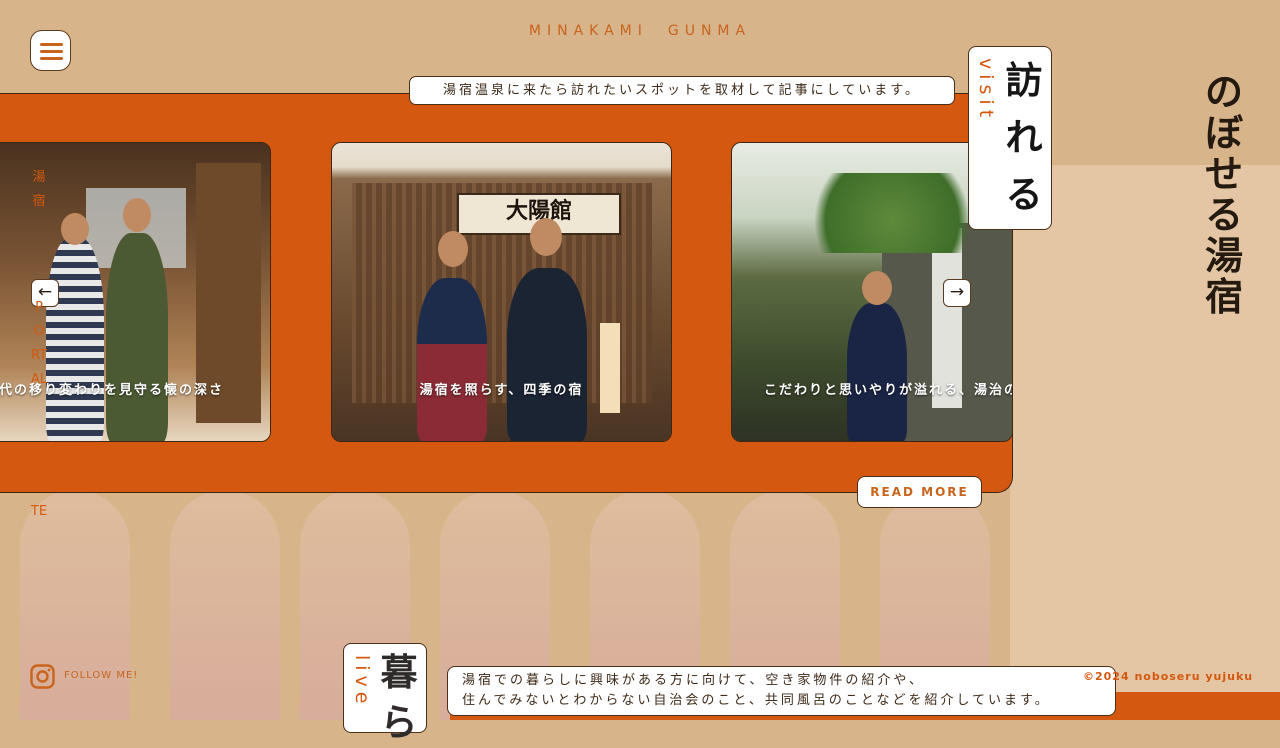  What do you see at coordinates (888, 390) in the screenshot?
I see `card-title: こだわりと思いやりが溢れる、湯治の` at bounding box center [888, 390].